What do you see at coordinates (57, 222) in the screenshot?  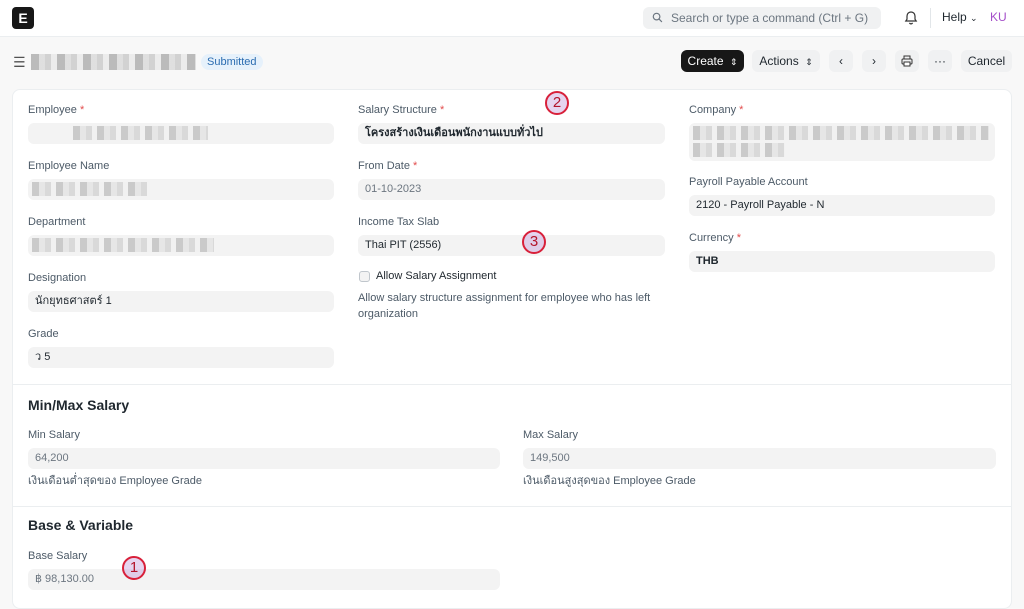 I see `department-label: Department` at bounding box center [57, 222].